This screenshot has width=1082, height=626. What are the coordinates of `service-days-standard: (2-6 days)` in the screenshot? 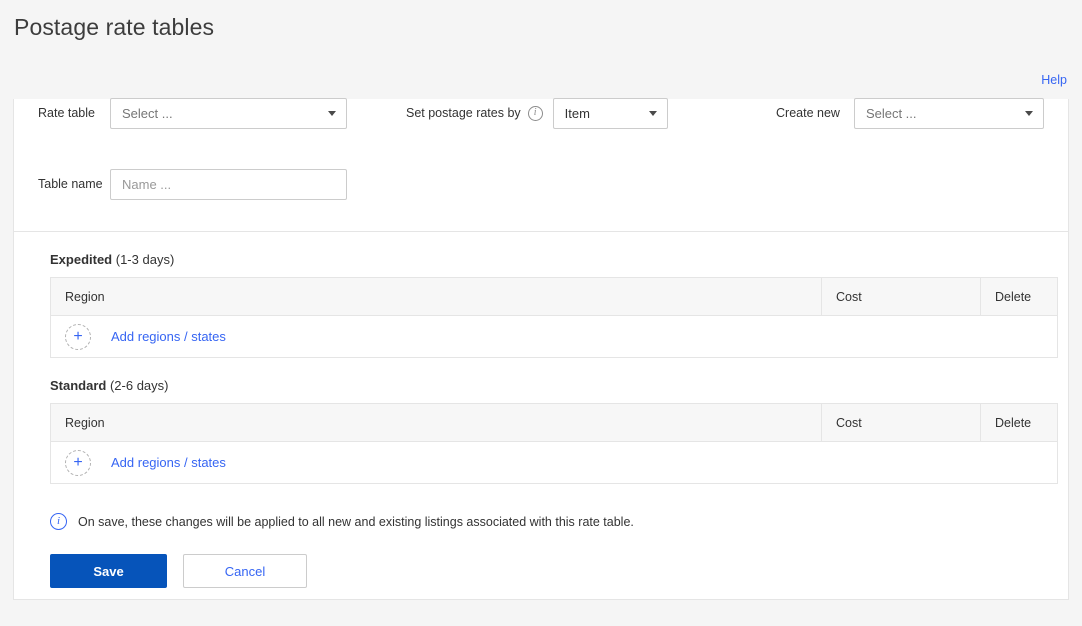 It's located at (139, 385).